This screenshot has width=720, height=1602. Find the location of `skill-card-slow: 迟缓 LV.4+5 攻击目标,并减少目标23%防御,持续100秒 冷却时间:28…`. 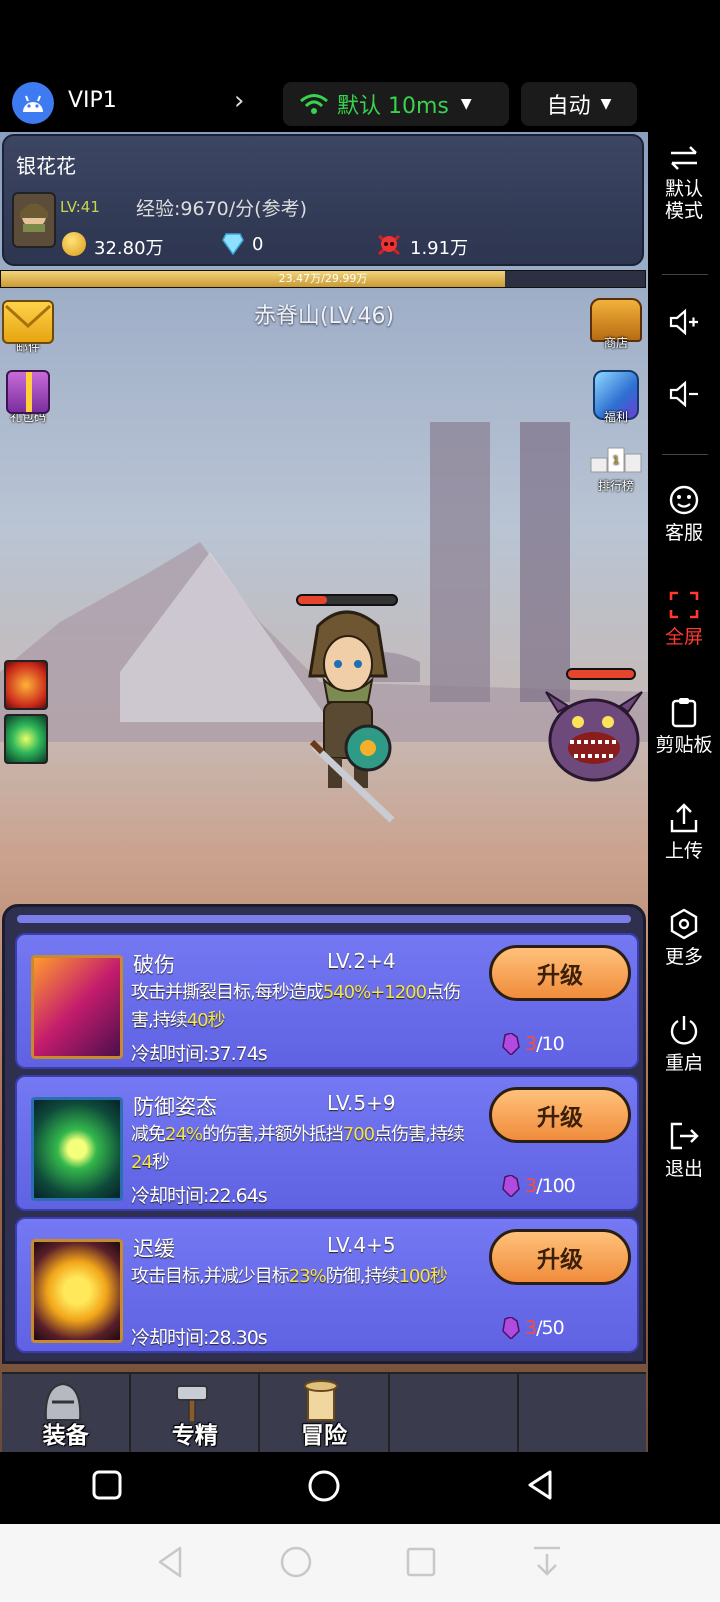

skill-card-slow: 迟缓 LV.4+5 攻击目标,并减少目标23%防御,持续100秒 冷却时间:28… is located at coordinates (327, 1285).